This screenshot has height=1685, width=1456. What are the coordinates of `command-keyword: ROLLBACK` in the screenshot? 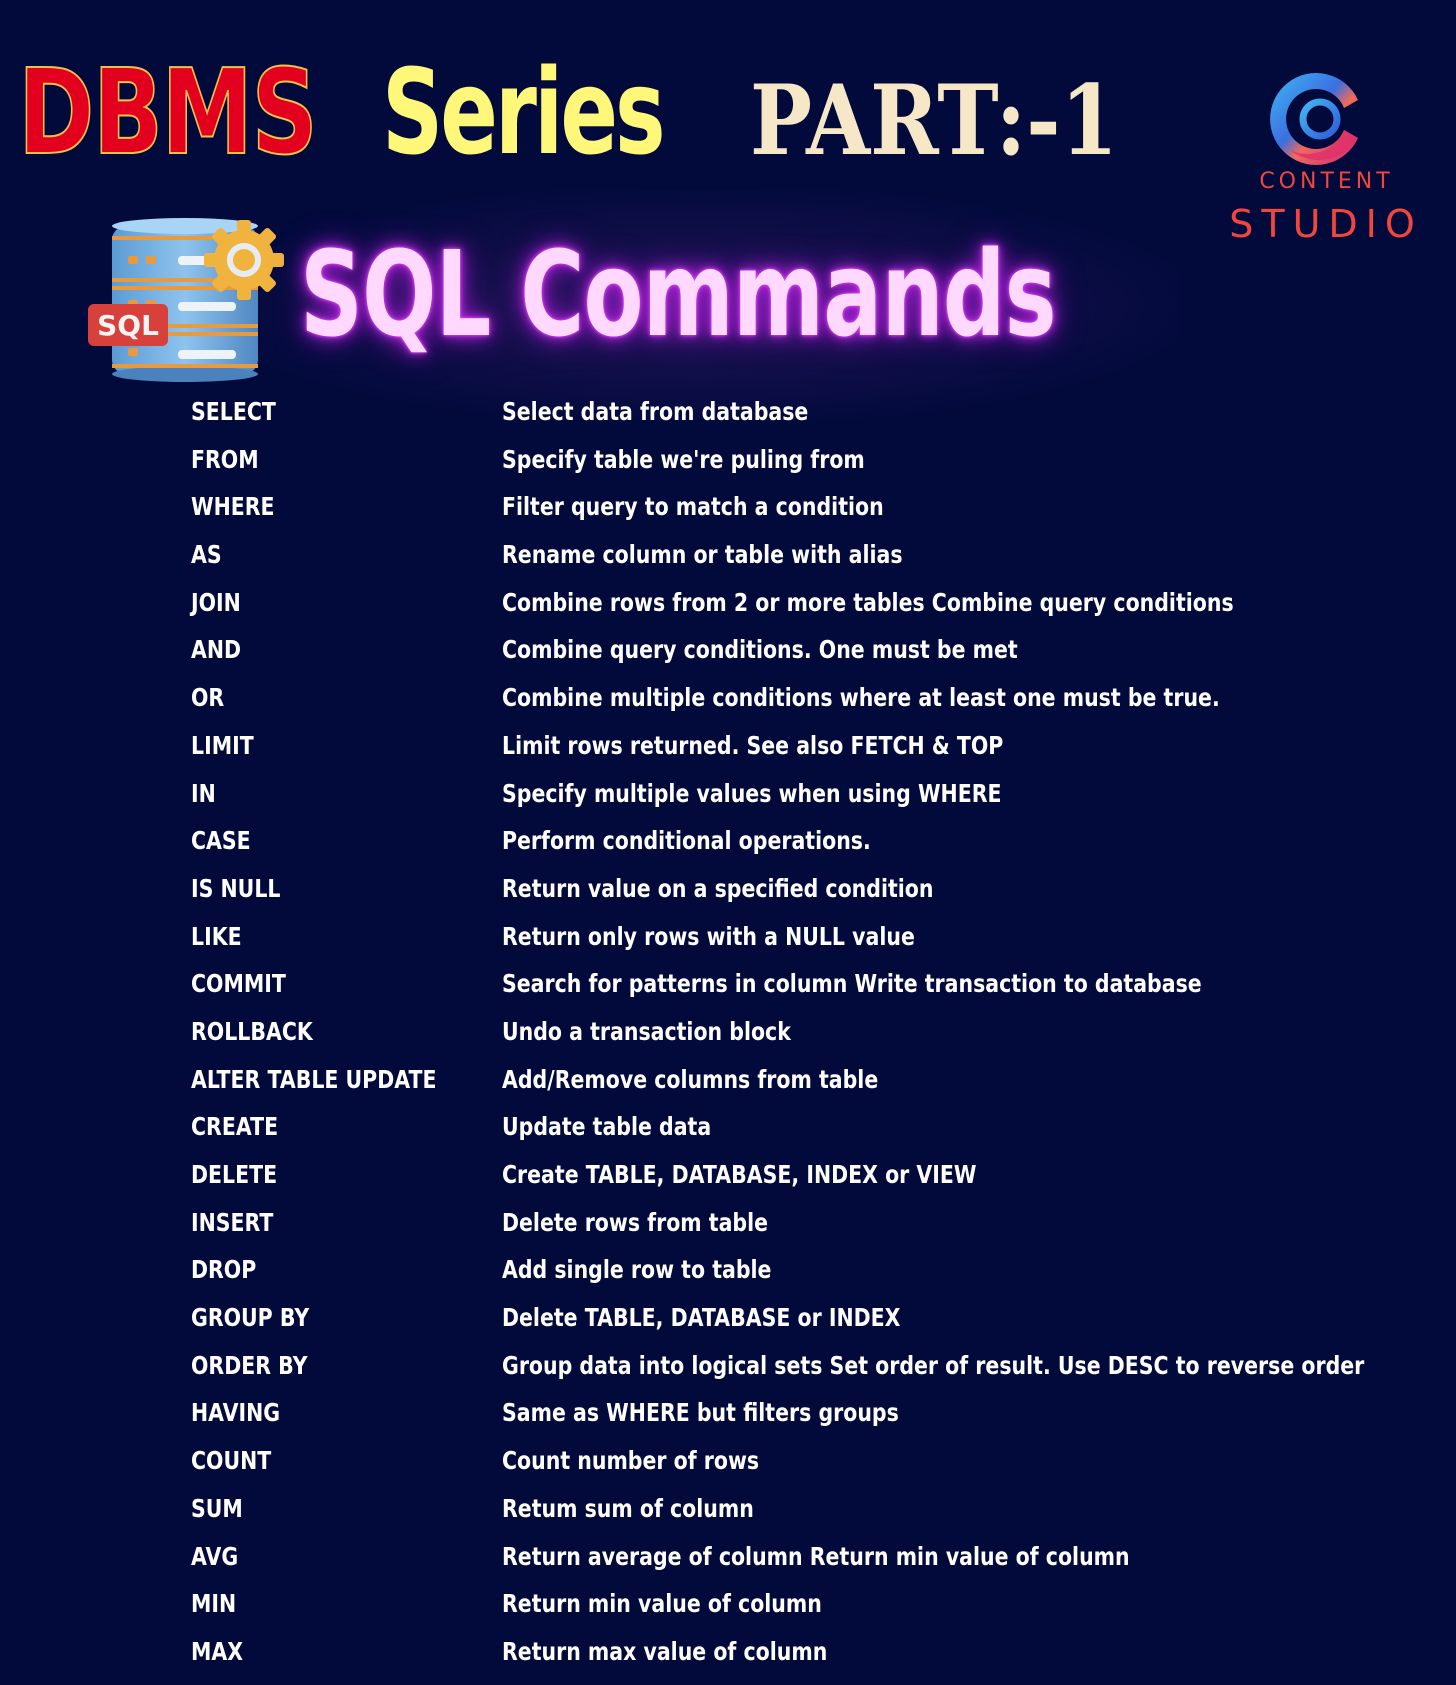 It's located at (252, 1031).